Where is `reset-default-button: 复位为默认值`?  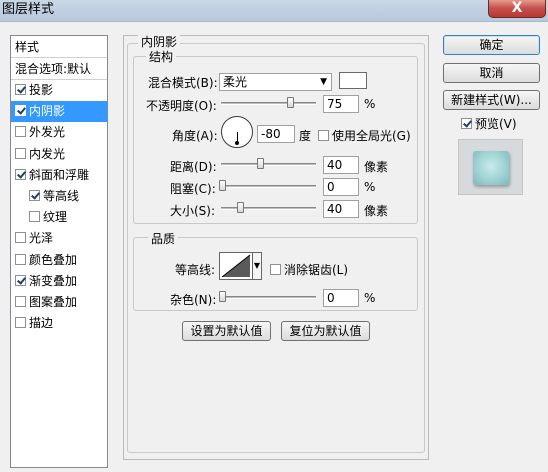
reset-default-button: 复位为默认值 is located at coordinates (325, 331).